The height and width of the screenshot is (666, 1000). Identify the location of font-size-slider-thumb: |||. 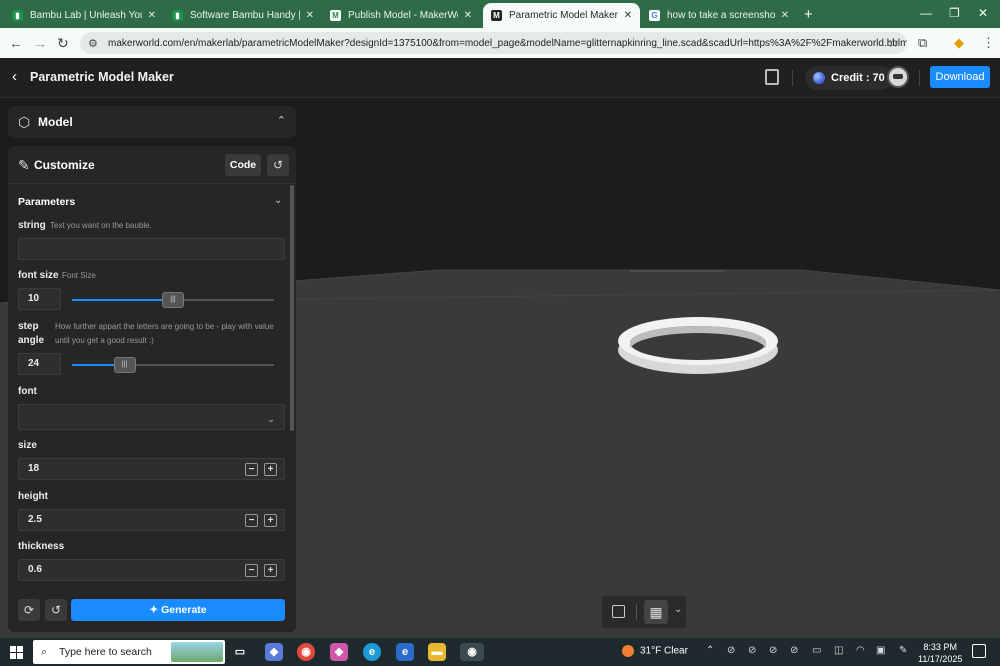
(173, 300).